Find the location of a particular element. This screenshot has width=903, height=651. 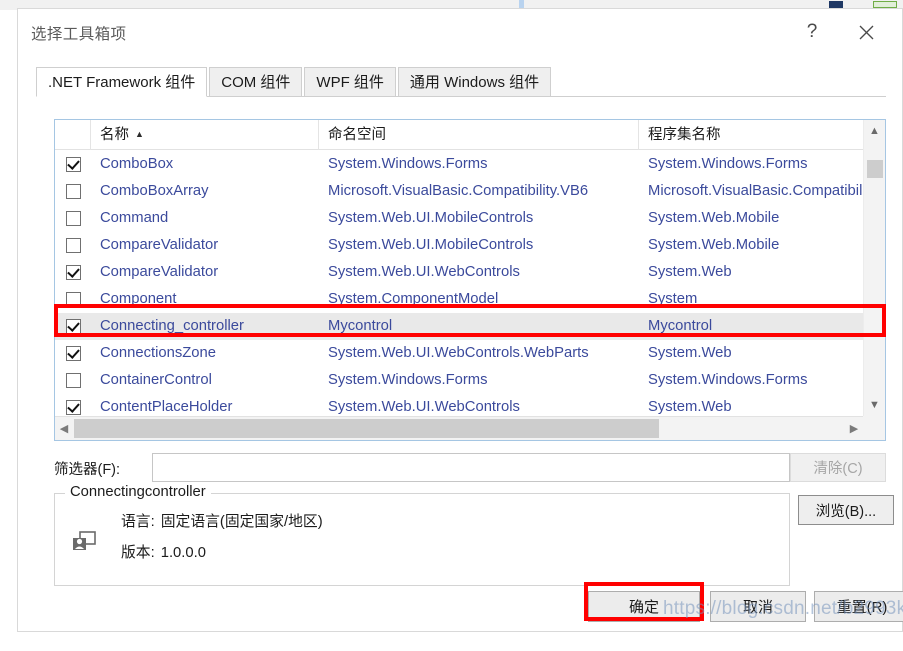

tab-com: COM 组件 is located at coordinates (256, 81).